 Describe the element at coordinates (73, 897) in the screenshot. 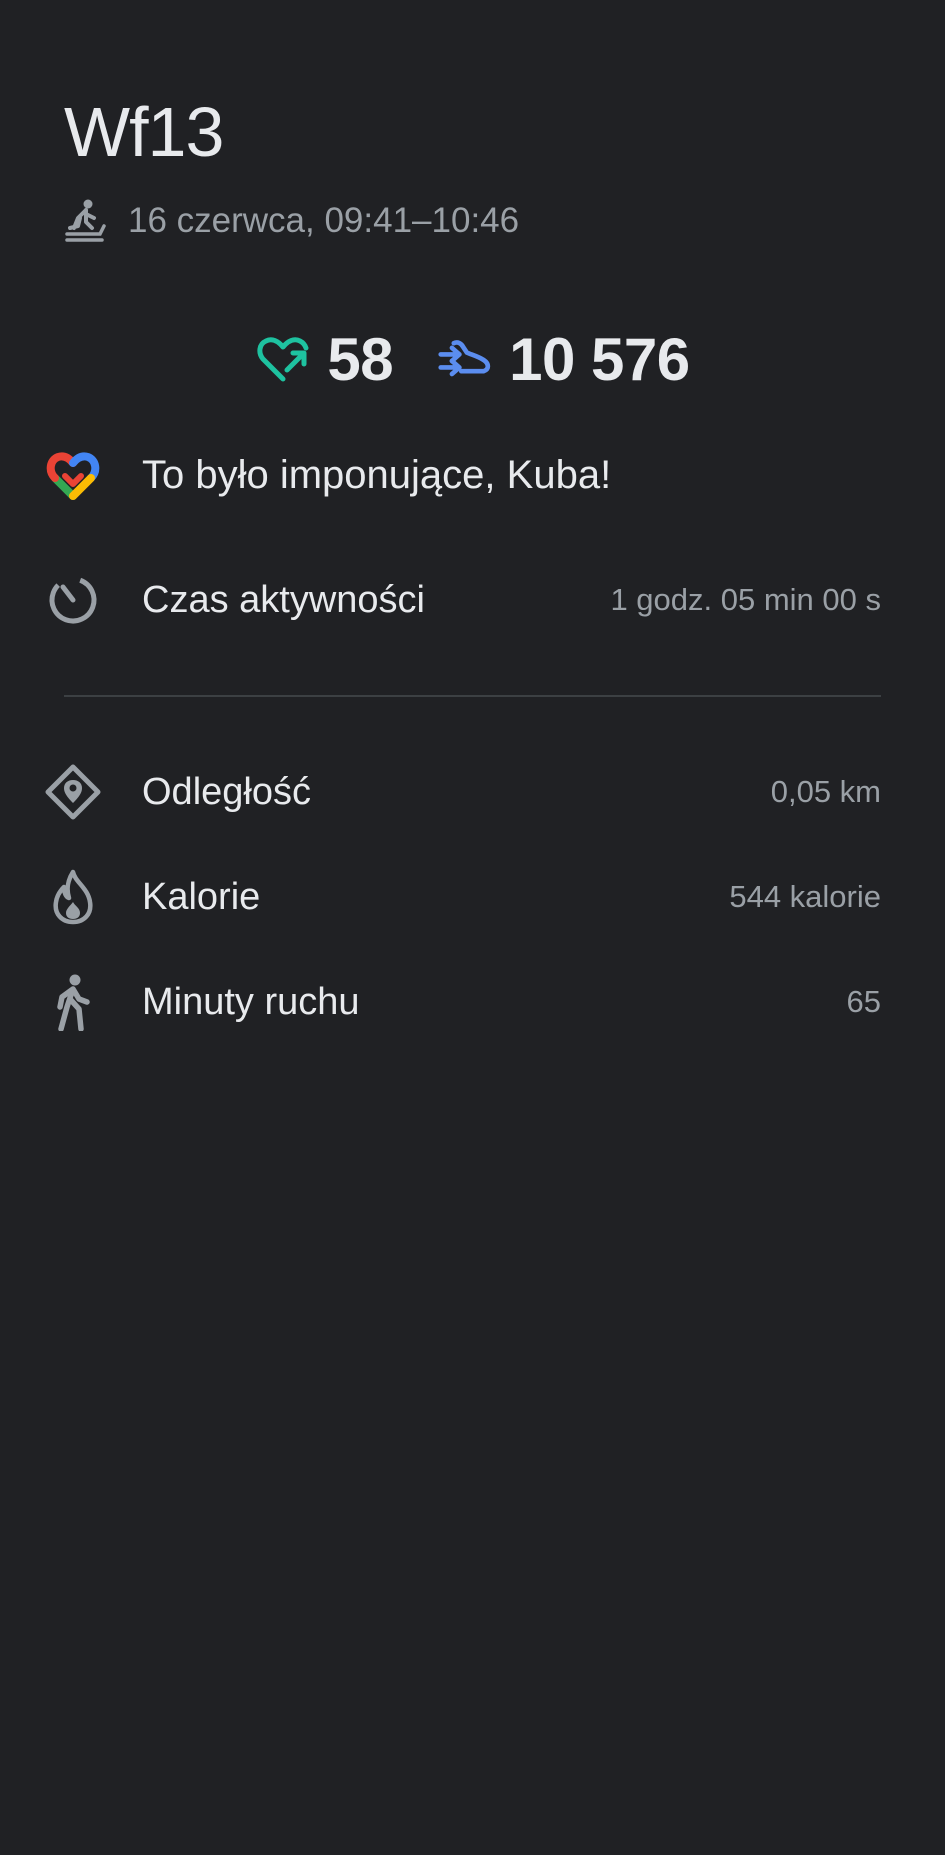

I see `flame-icon` at that location.